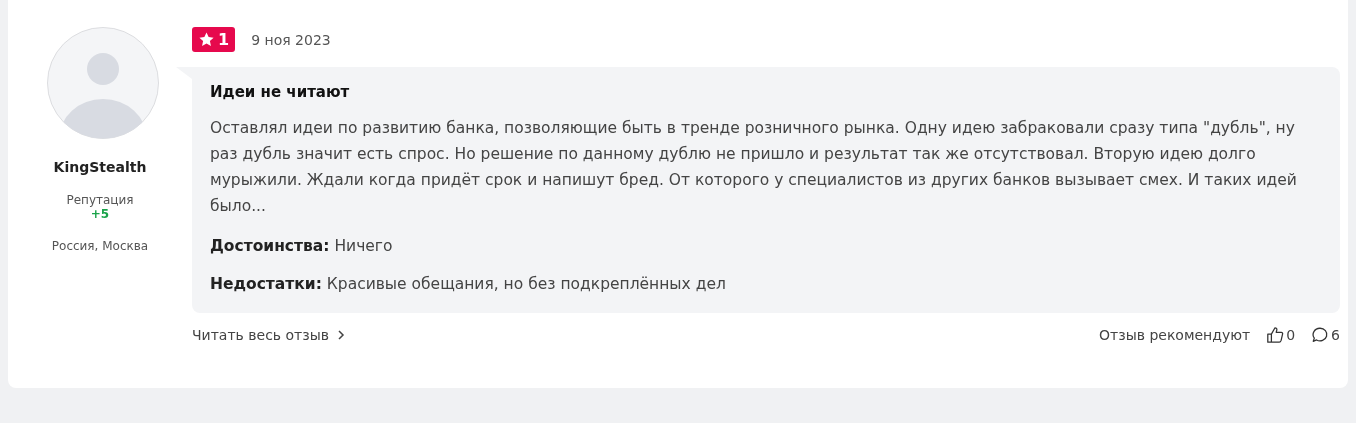 The height and width of the screenshot is (423, 1356). Describe the element at coordinates (1275, 335) in the screenshot. I see `thumbs-up-icon` at that location.